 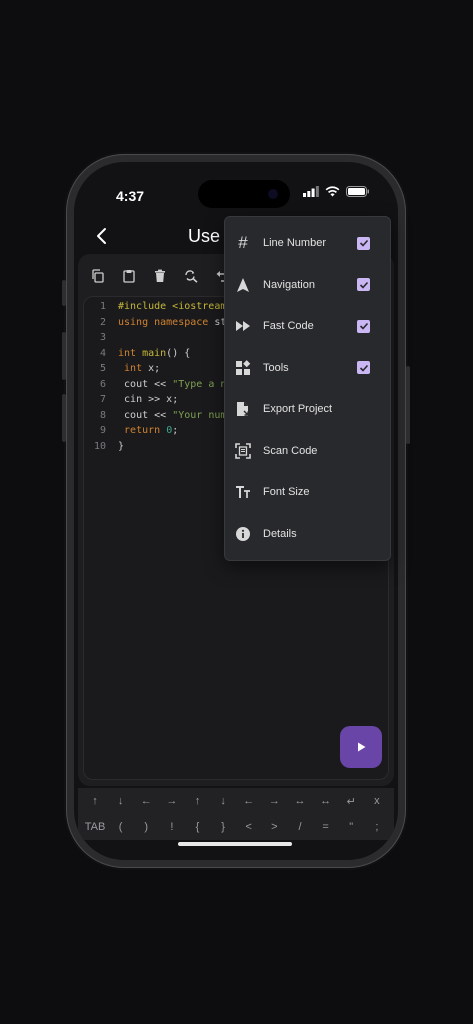 I want to click on key-select-right: ↔, so click(x=326, y=801).